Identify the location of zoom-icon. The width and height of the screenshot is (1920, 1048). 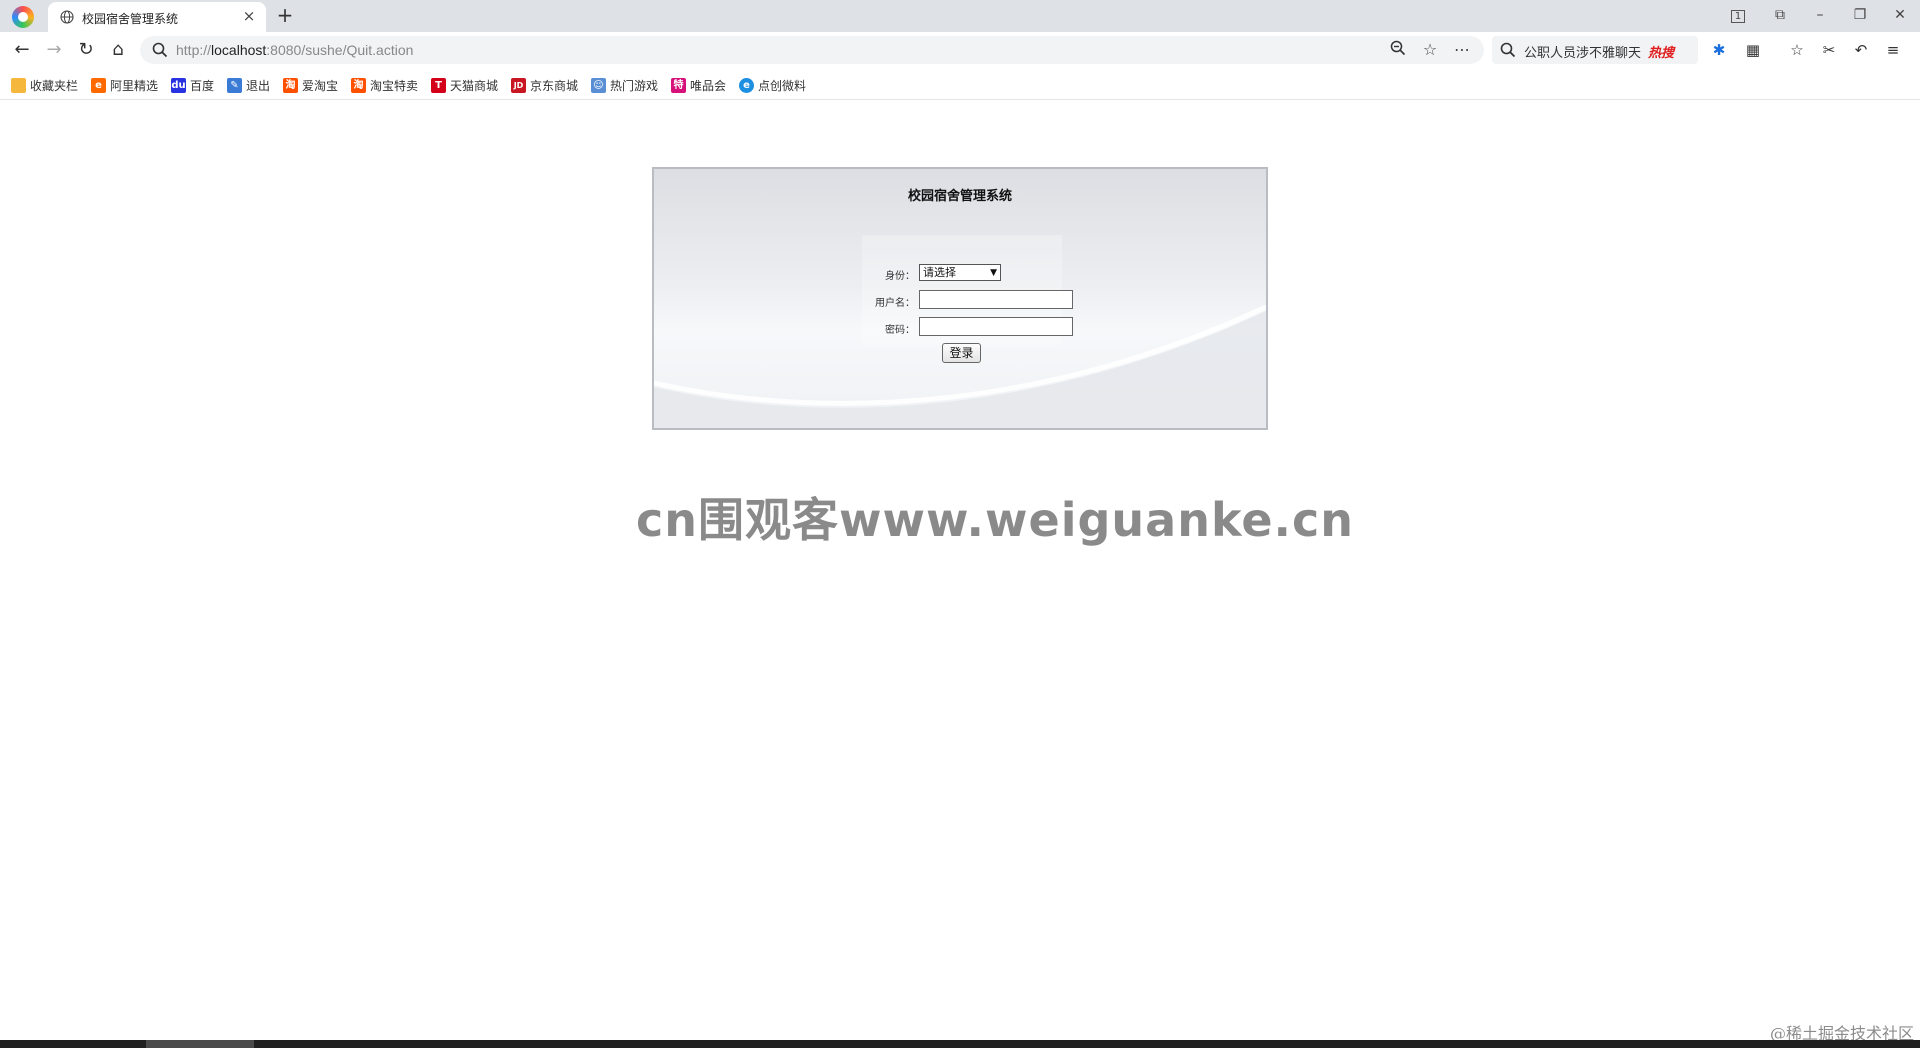
(1398, 50).